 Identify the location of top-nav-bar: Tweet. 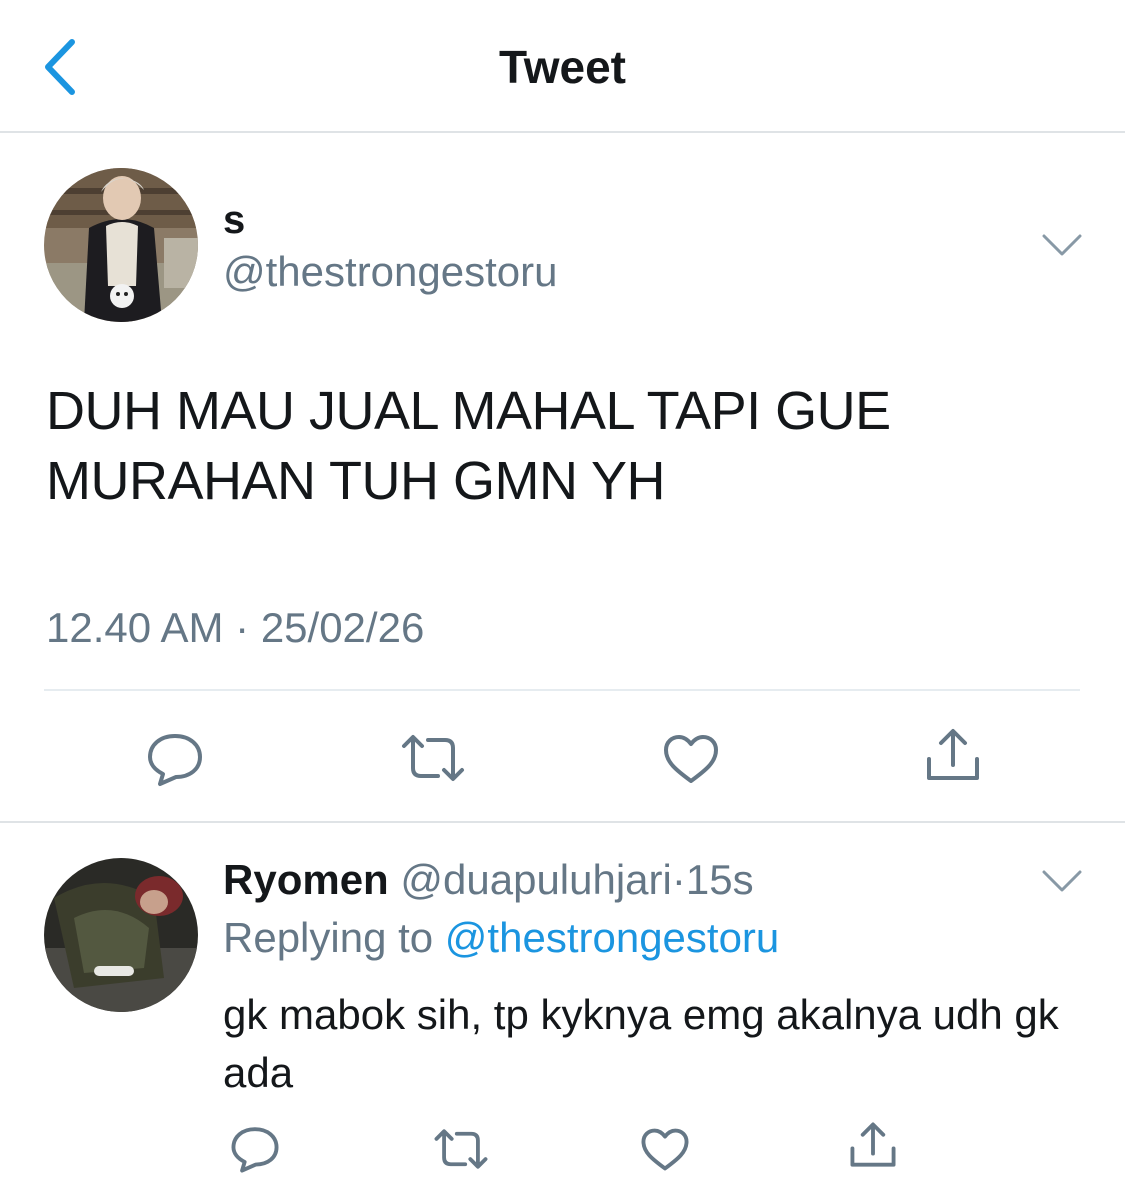
(562, 66).